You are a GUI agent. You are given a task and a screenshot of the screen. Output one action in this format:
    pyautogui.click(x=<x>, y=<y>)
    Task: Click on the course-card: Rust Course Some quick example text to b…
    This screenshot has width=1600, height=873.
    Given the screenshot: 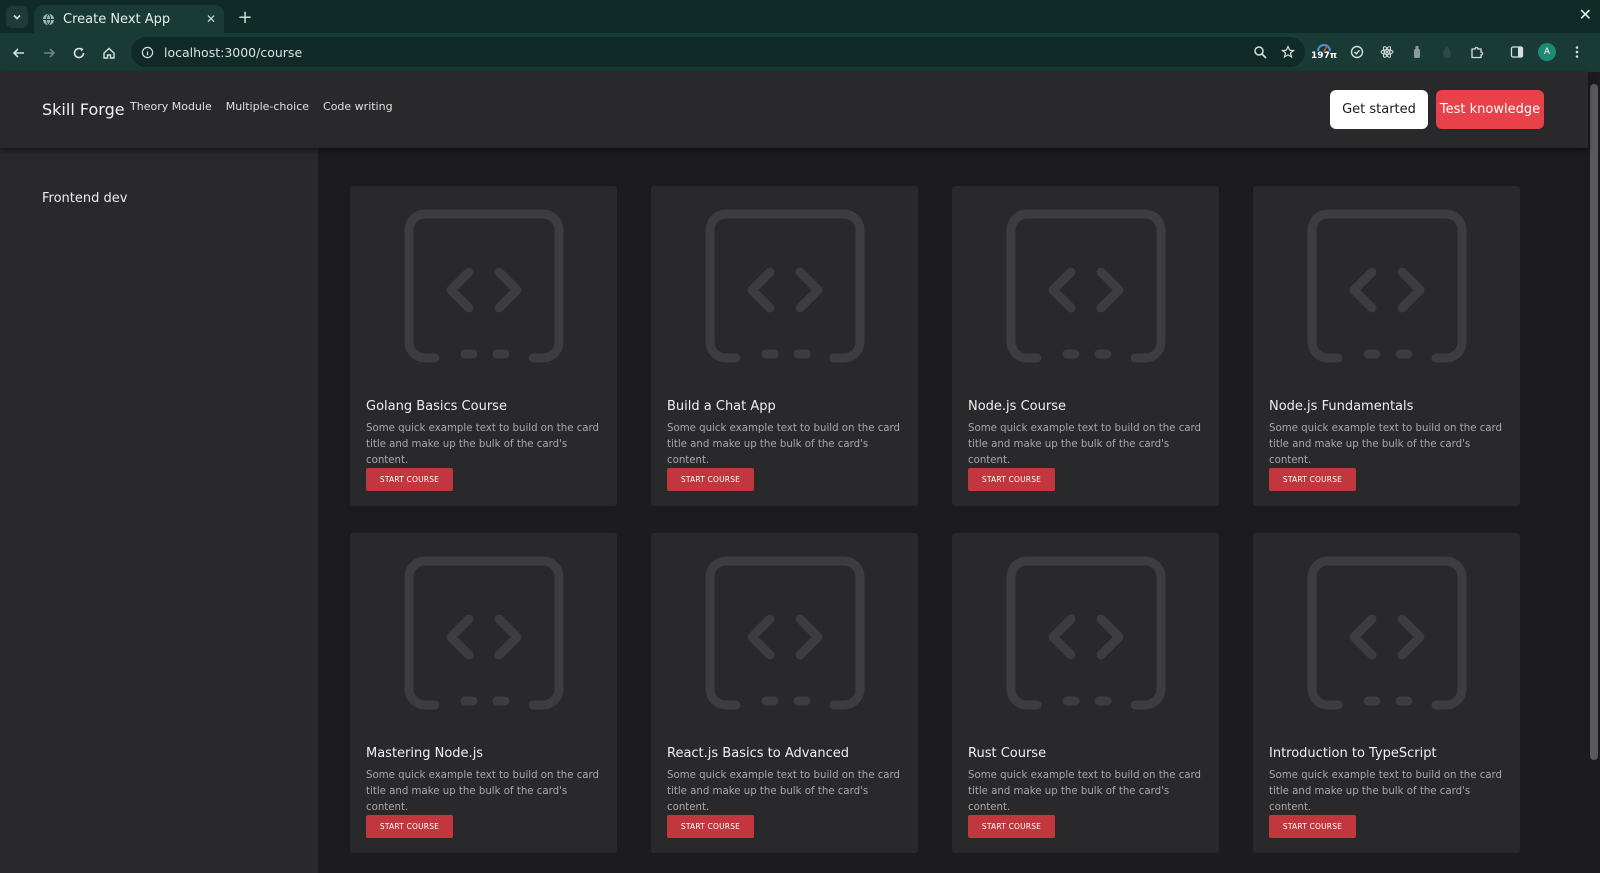 What is the action you would take?
    pyautogui.click(x=1085, y=693)
    